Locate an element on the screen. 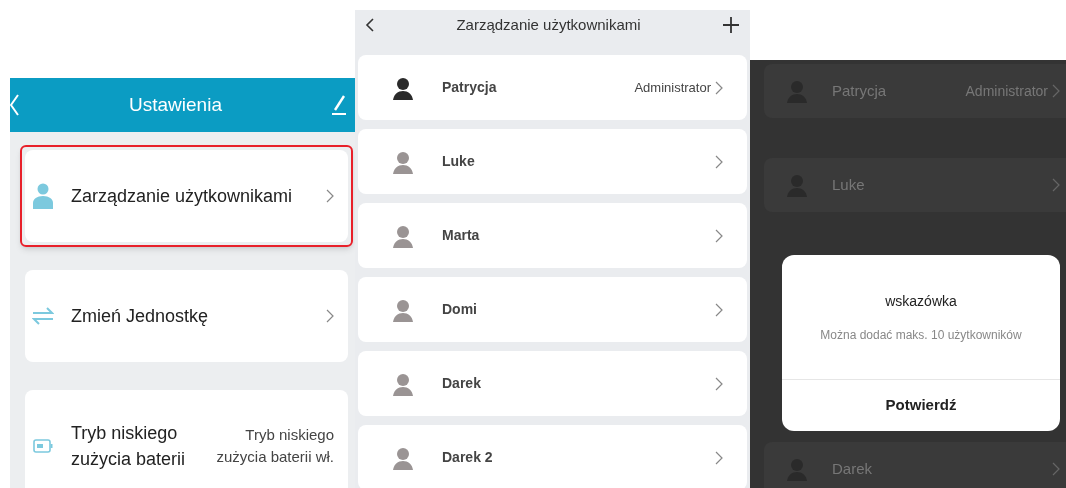 The height and width of the screenshot is (488, 1066). user-name: Domi is located at coordinates (460, 309).